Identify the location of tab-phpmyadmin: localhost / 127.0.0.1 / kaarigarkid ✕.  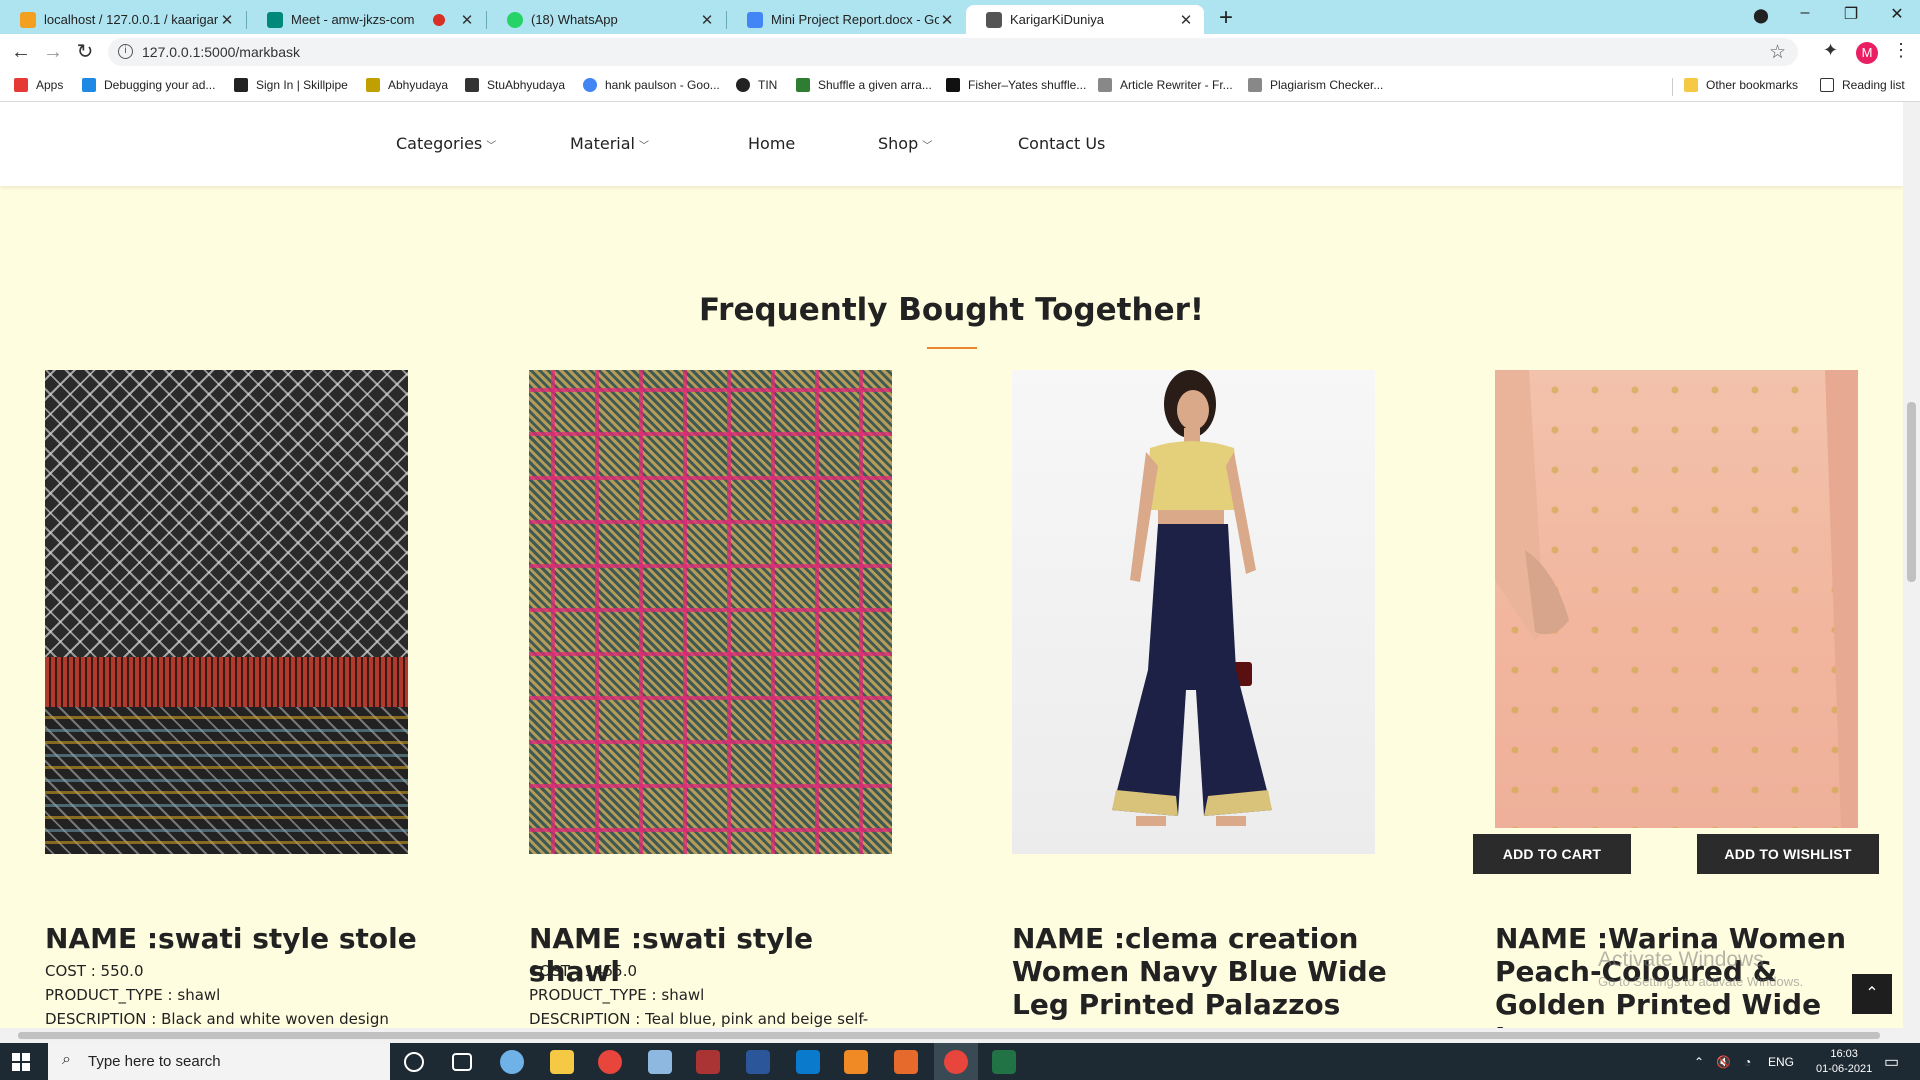
(122, 19).